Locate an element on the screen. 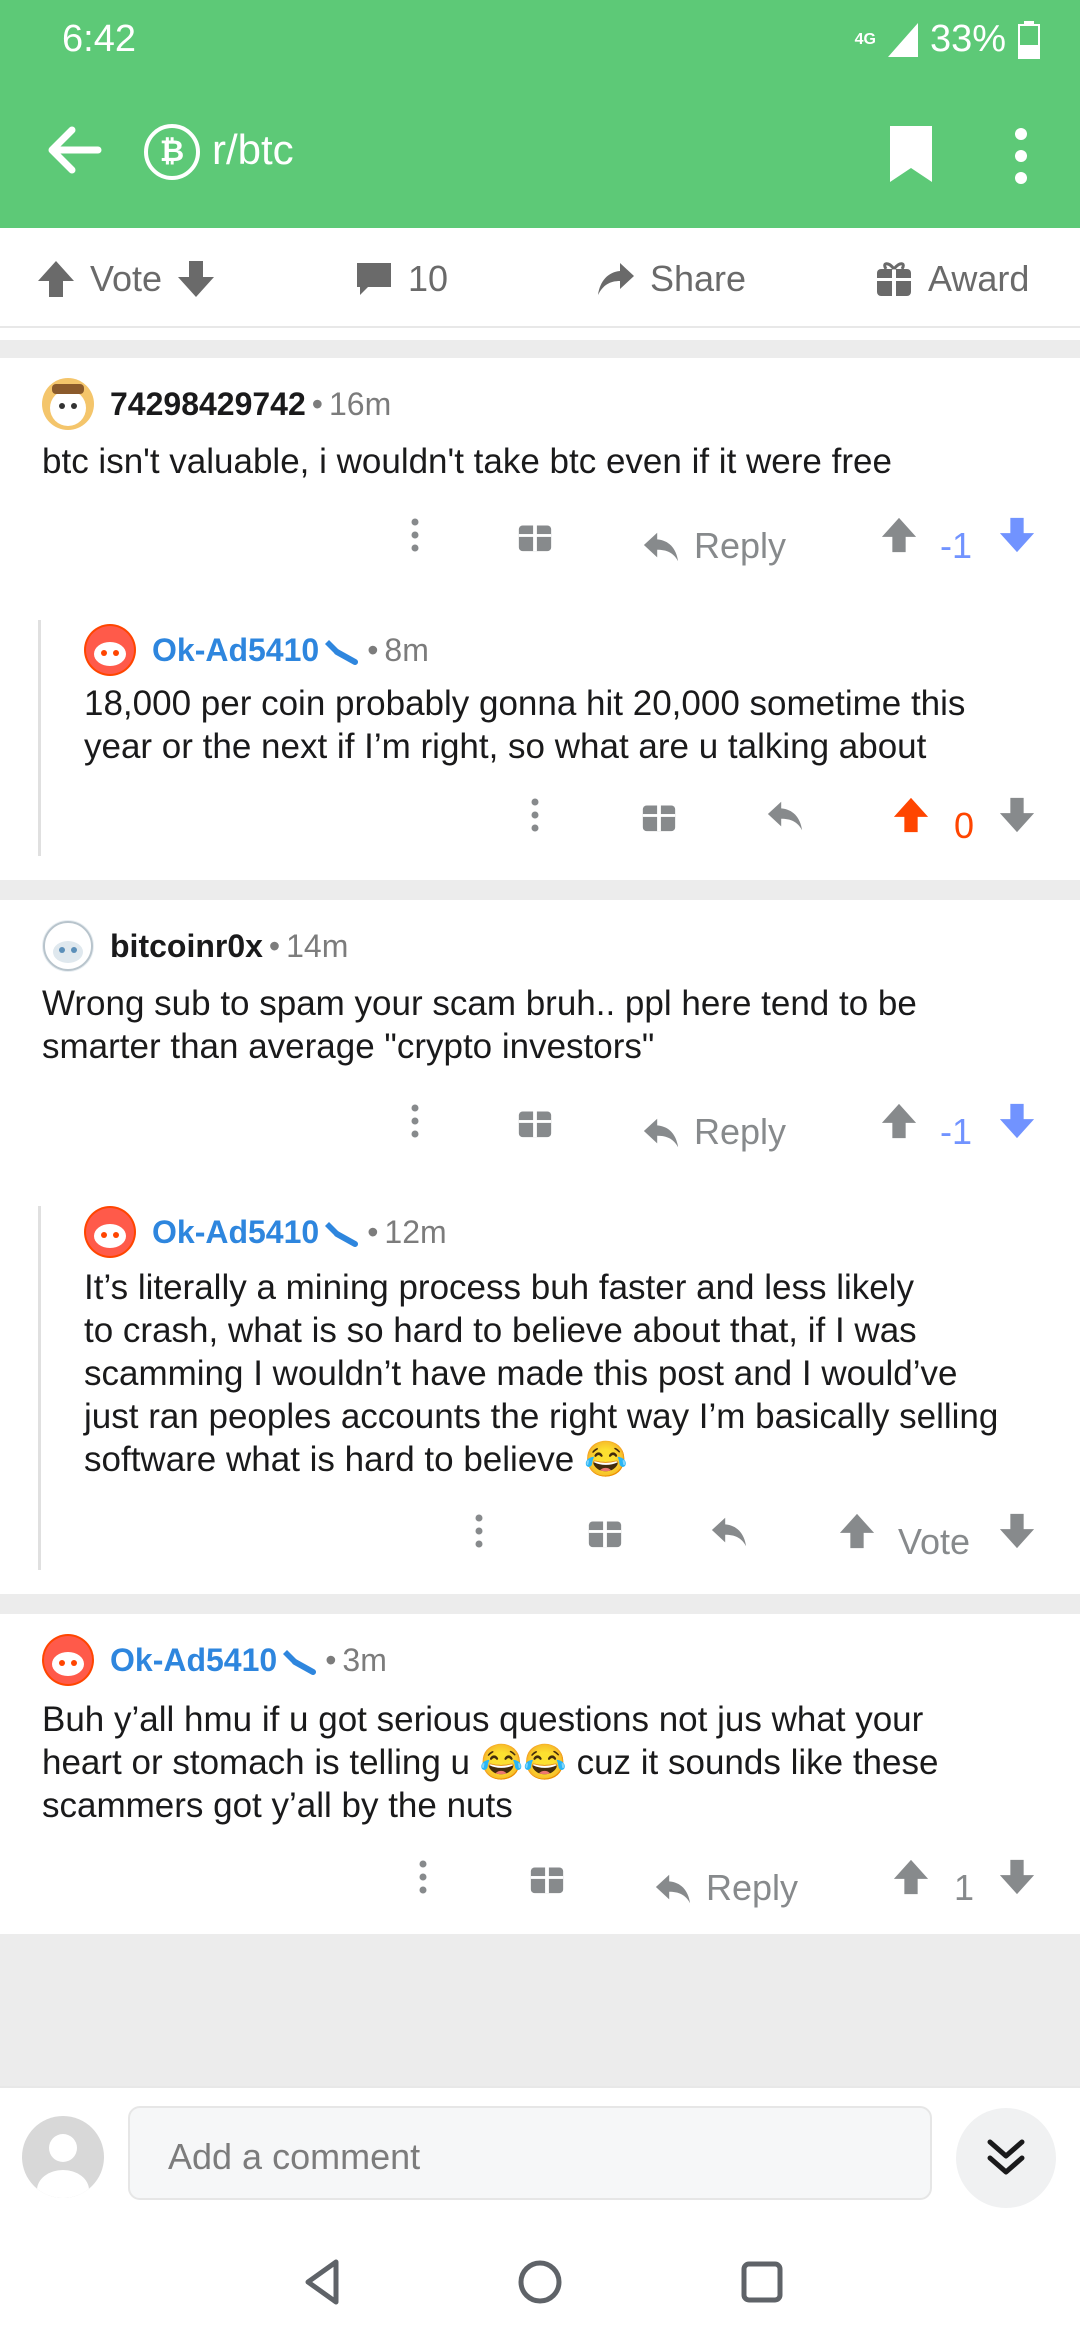 This screenshot has height=2340, width=1080. comment-time: 3m is located at coordinates (364, 1659).